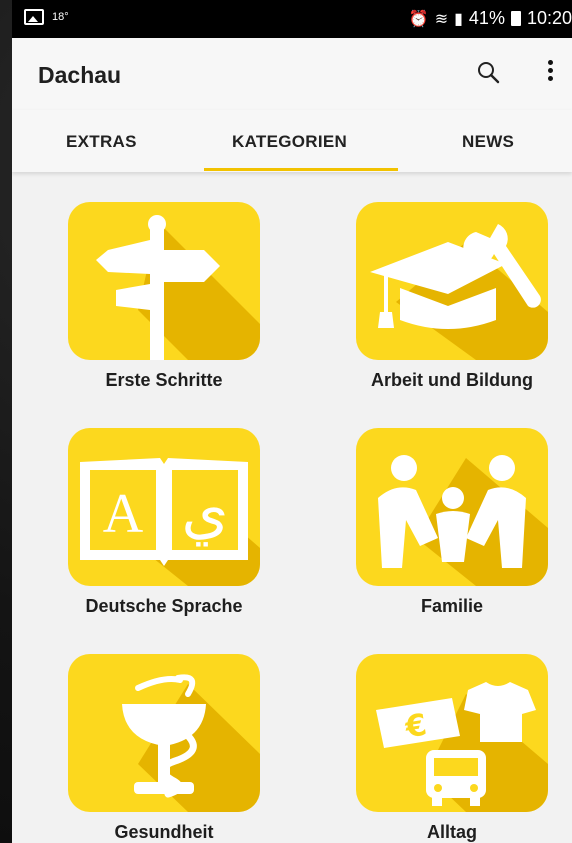 The height and width of the screenshot is (843, 572). What do you see at coordinates (515, 18) in the screenshot?
I see `battery-icon` at bounding box center [515, 18].